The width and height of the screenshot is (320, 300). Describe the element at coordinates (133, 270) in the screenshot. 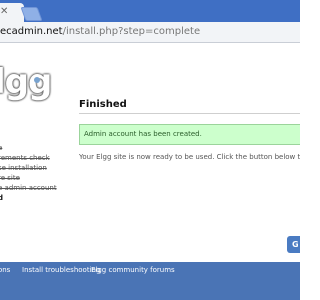

I see `footer-link-community-forums: Elgg community forums` at that location.